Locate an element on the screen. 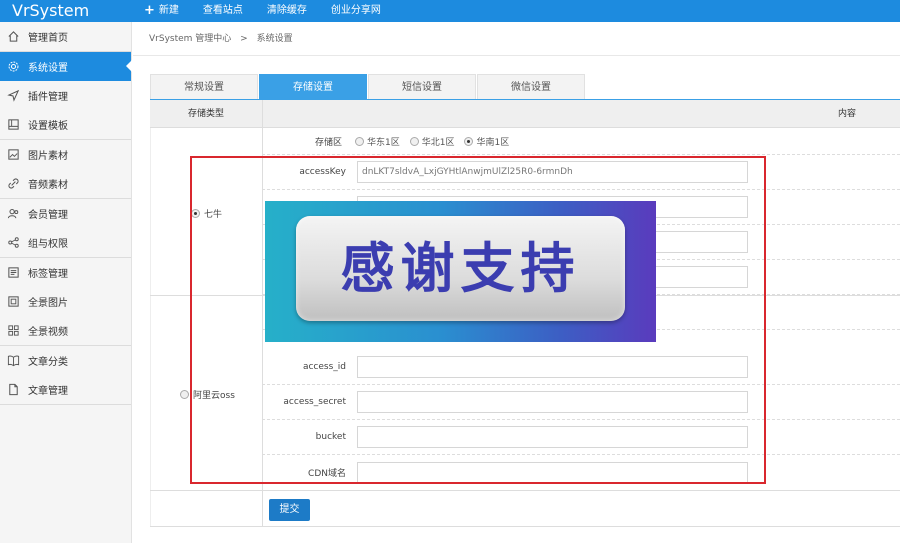 The width and height of the screenshot is (900, 543). sidebar-item-plugins: 插件管理 is located at coordinates (65, 95).